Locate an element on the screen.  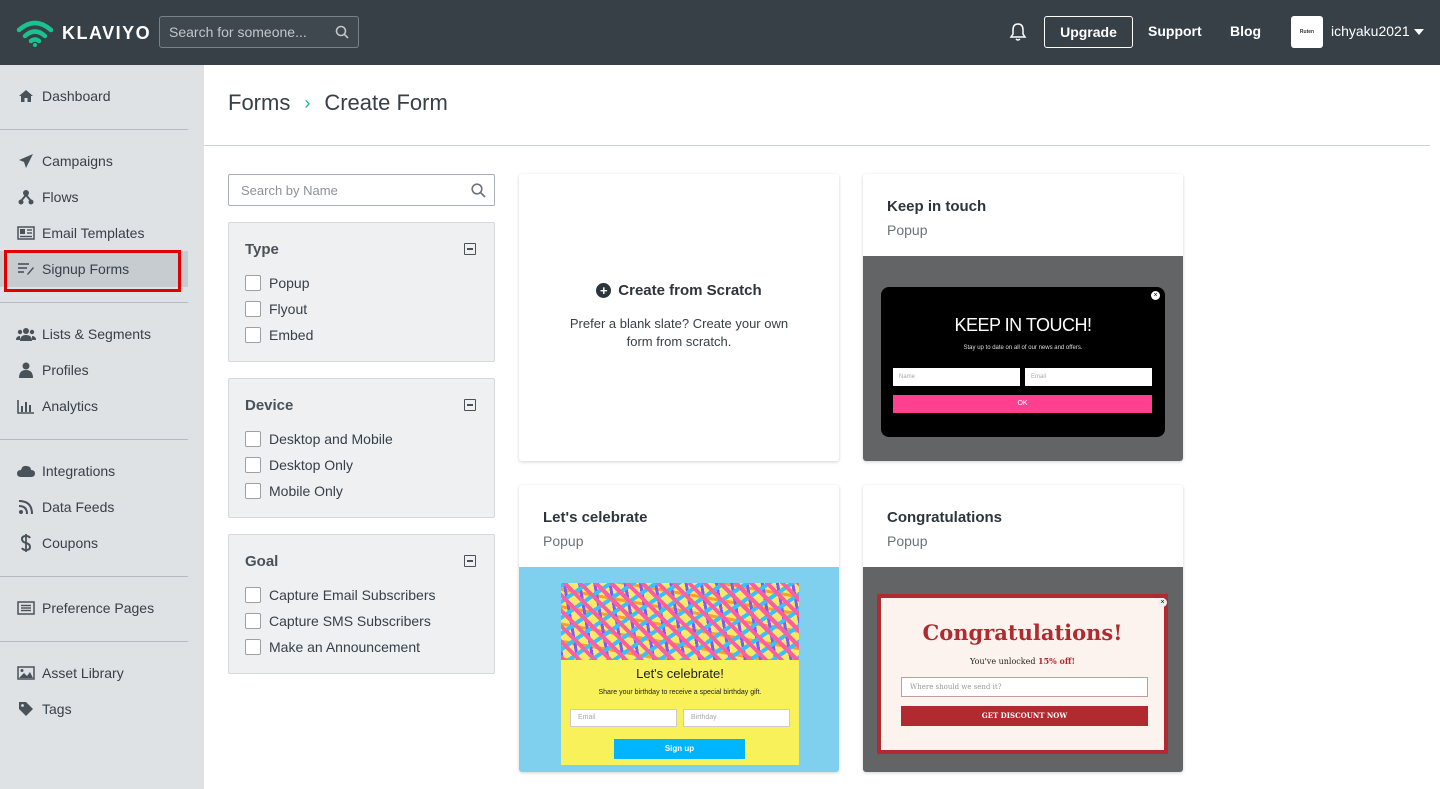
flows-icon is located at coordinates (26, 197).